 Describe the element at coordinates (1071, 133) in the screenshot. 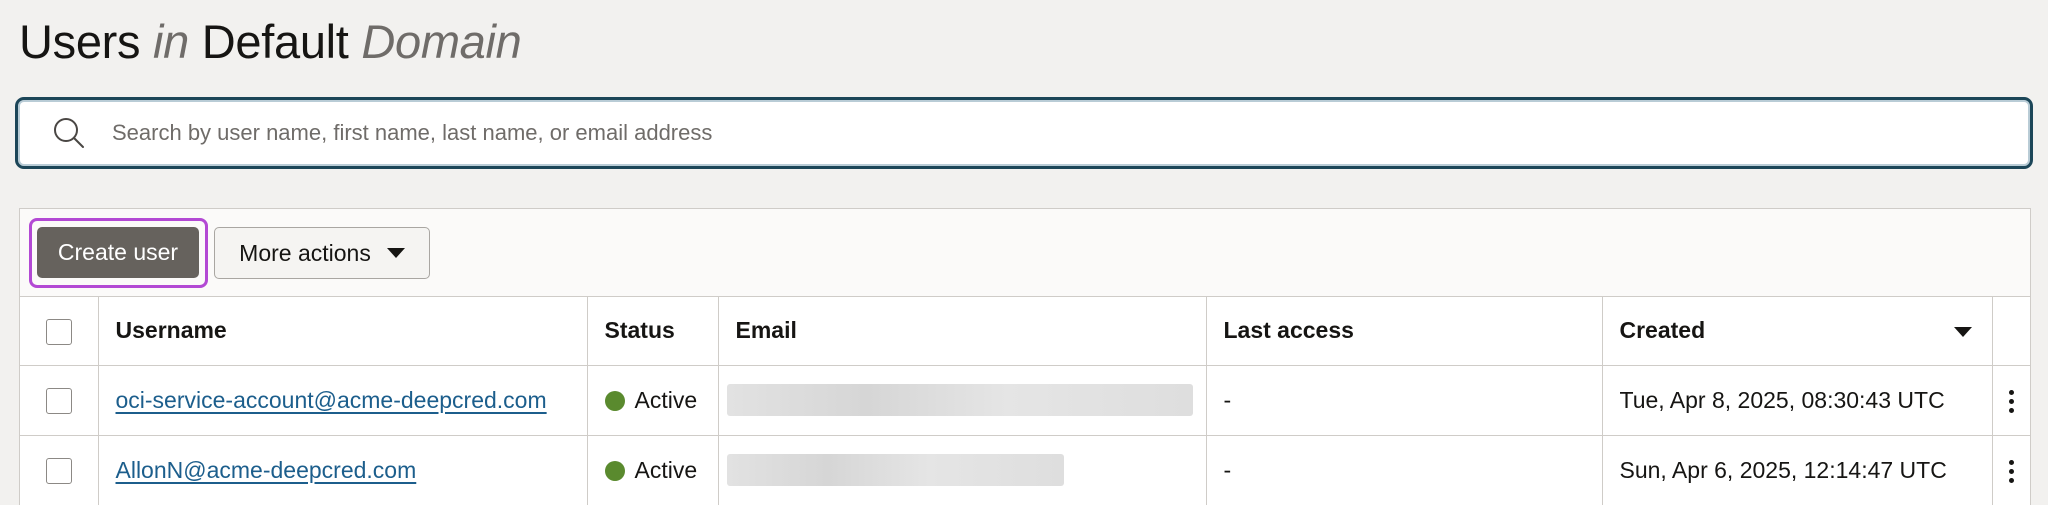

I see `search-input` at that location.